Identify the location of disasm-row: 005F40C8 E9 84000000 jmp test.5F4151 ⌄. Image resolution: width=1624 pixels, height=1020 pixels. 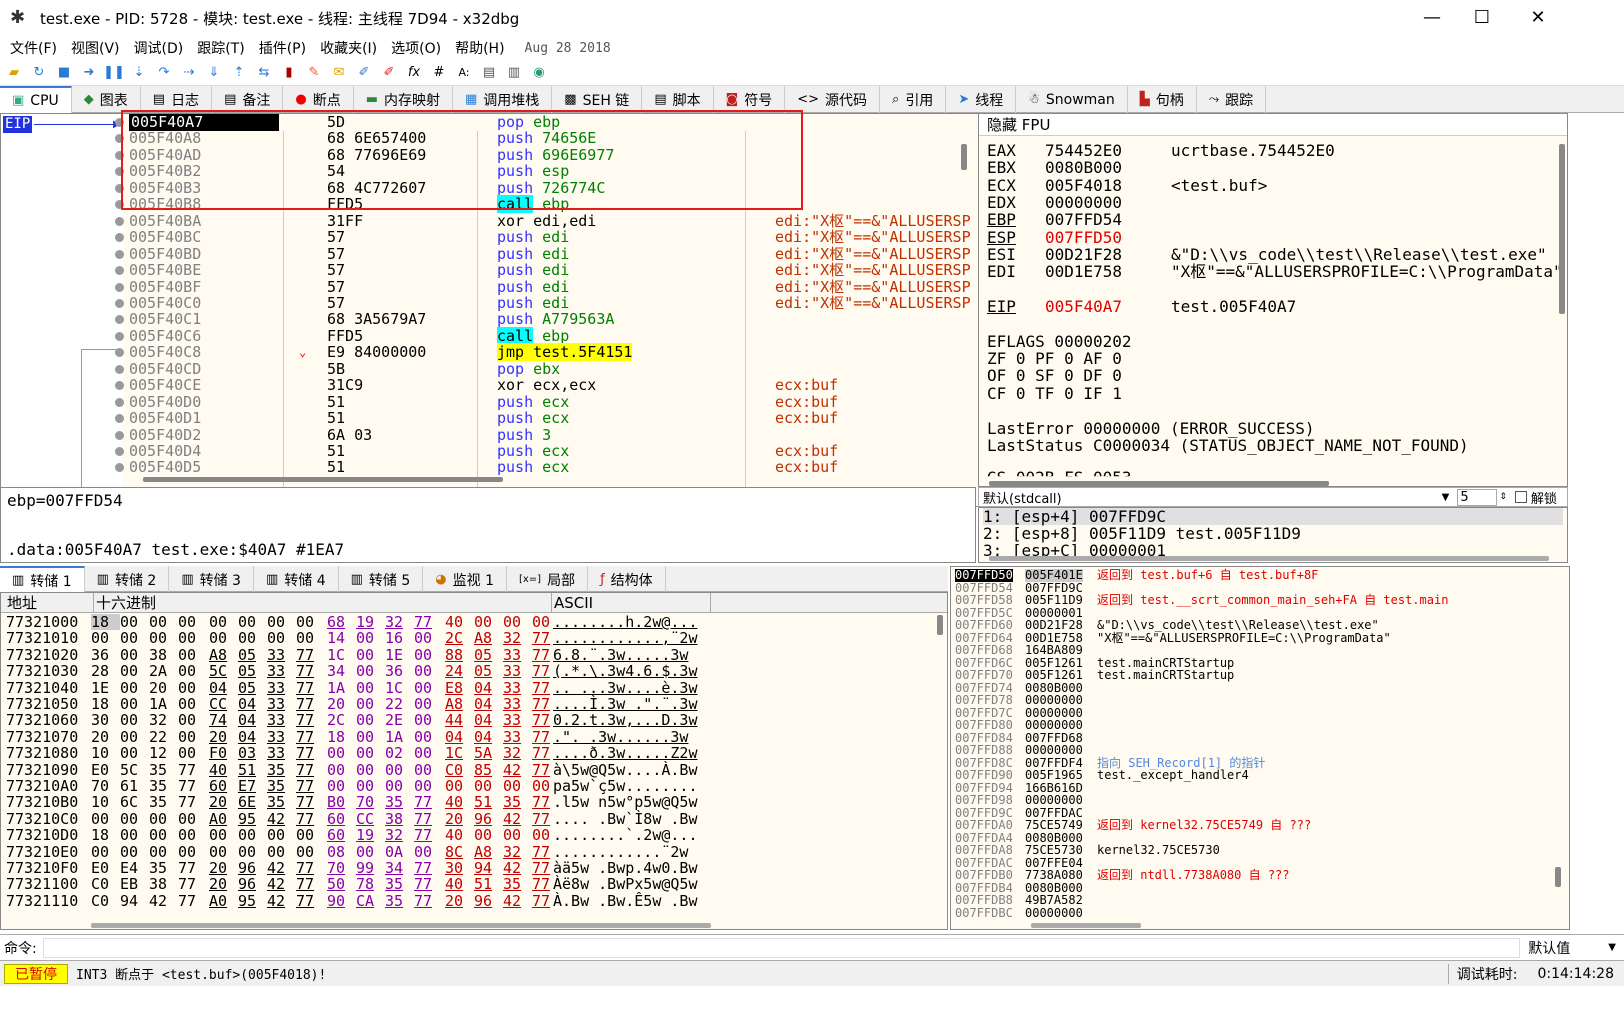
(557, 352).